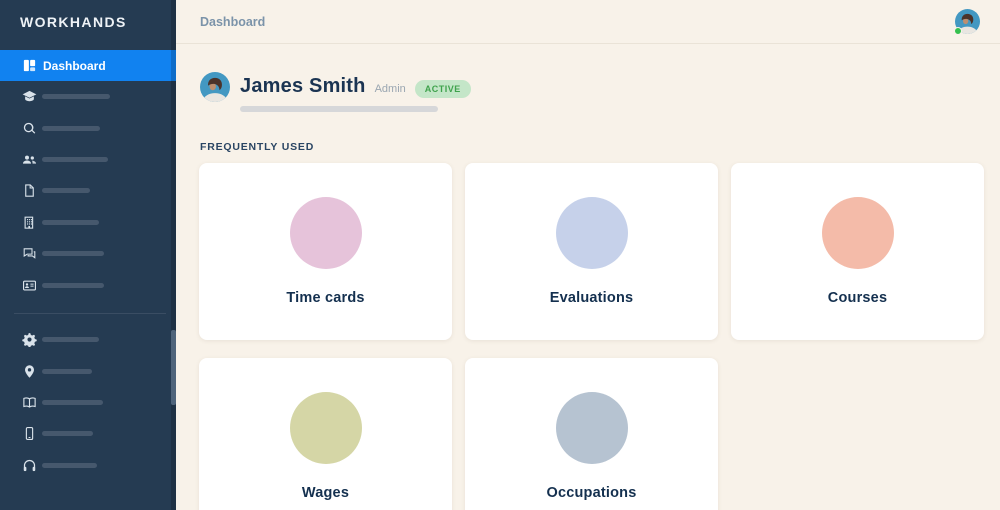 The image size is (1000, 510). Describe the element at coordinates (325, 493) in the screenshot. I see `card-label: Wages` at that location.